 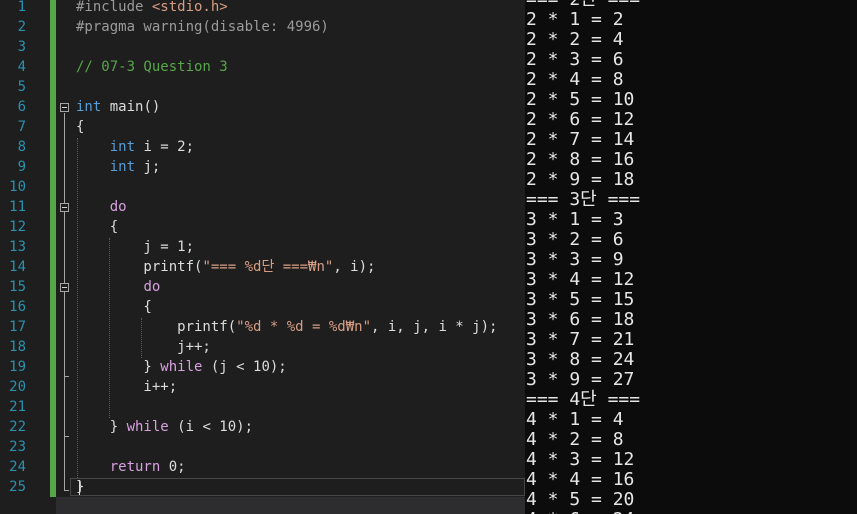 What do you see at coordinates (17, 327) in the screenshot?
I see `line-number: 17` at bounding box center [17, 327].